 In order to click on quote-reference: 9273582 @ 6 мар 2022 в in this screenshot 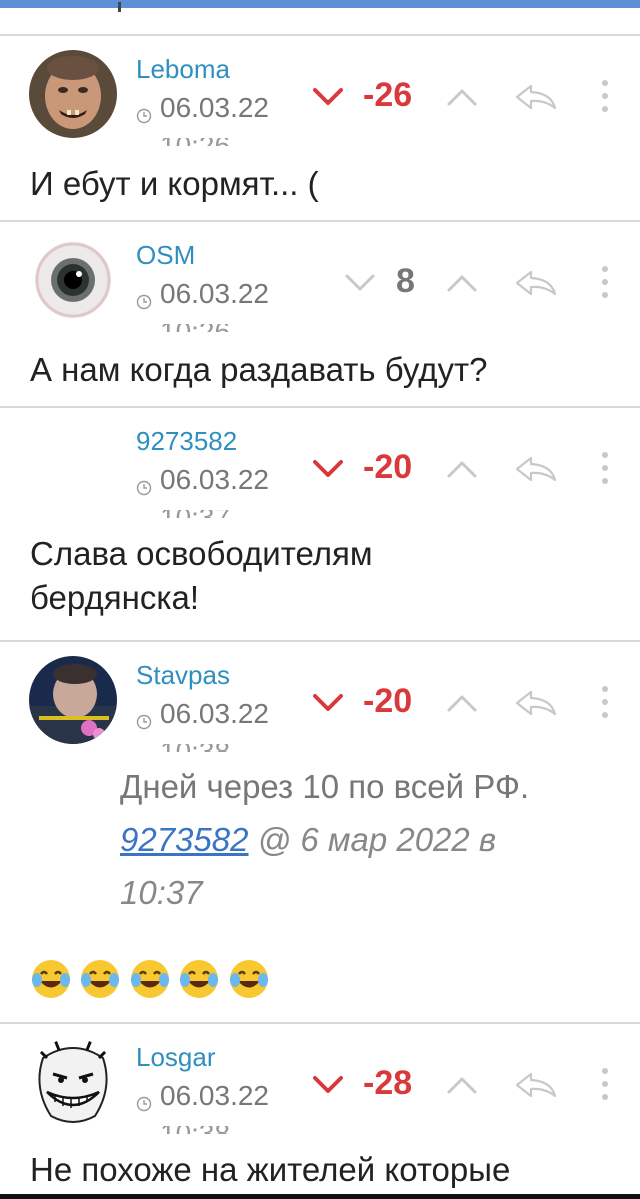, I will do `click(370, 839)`.